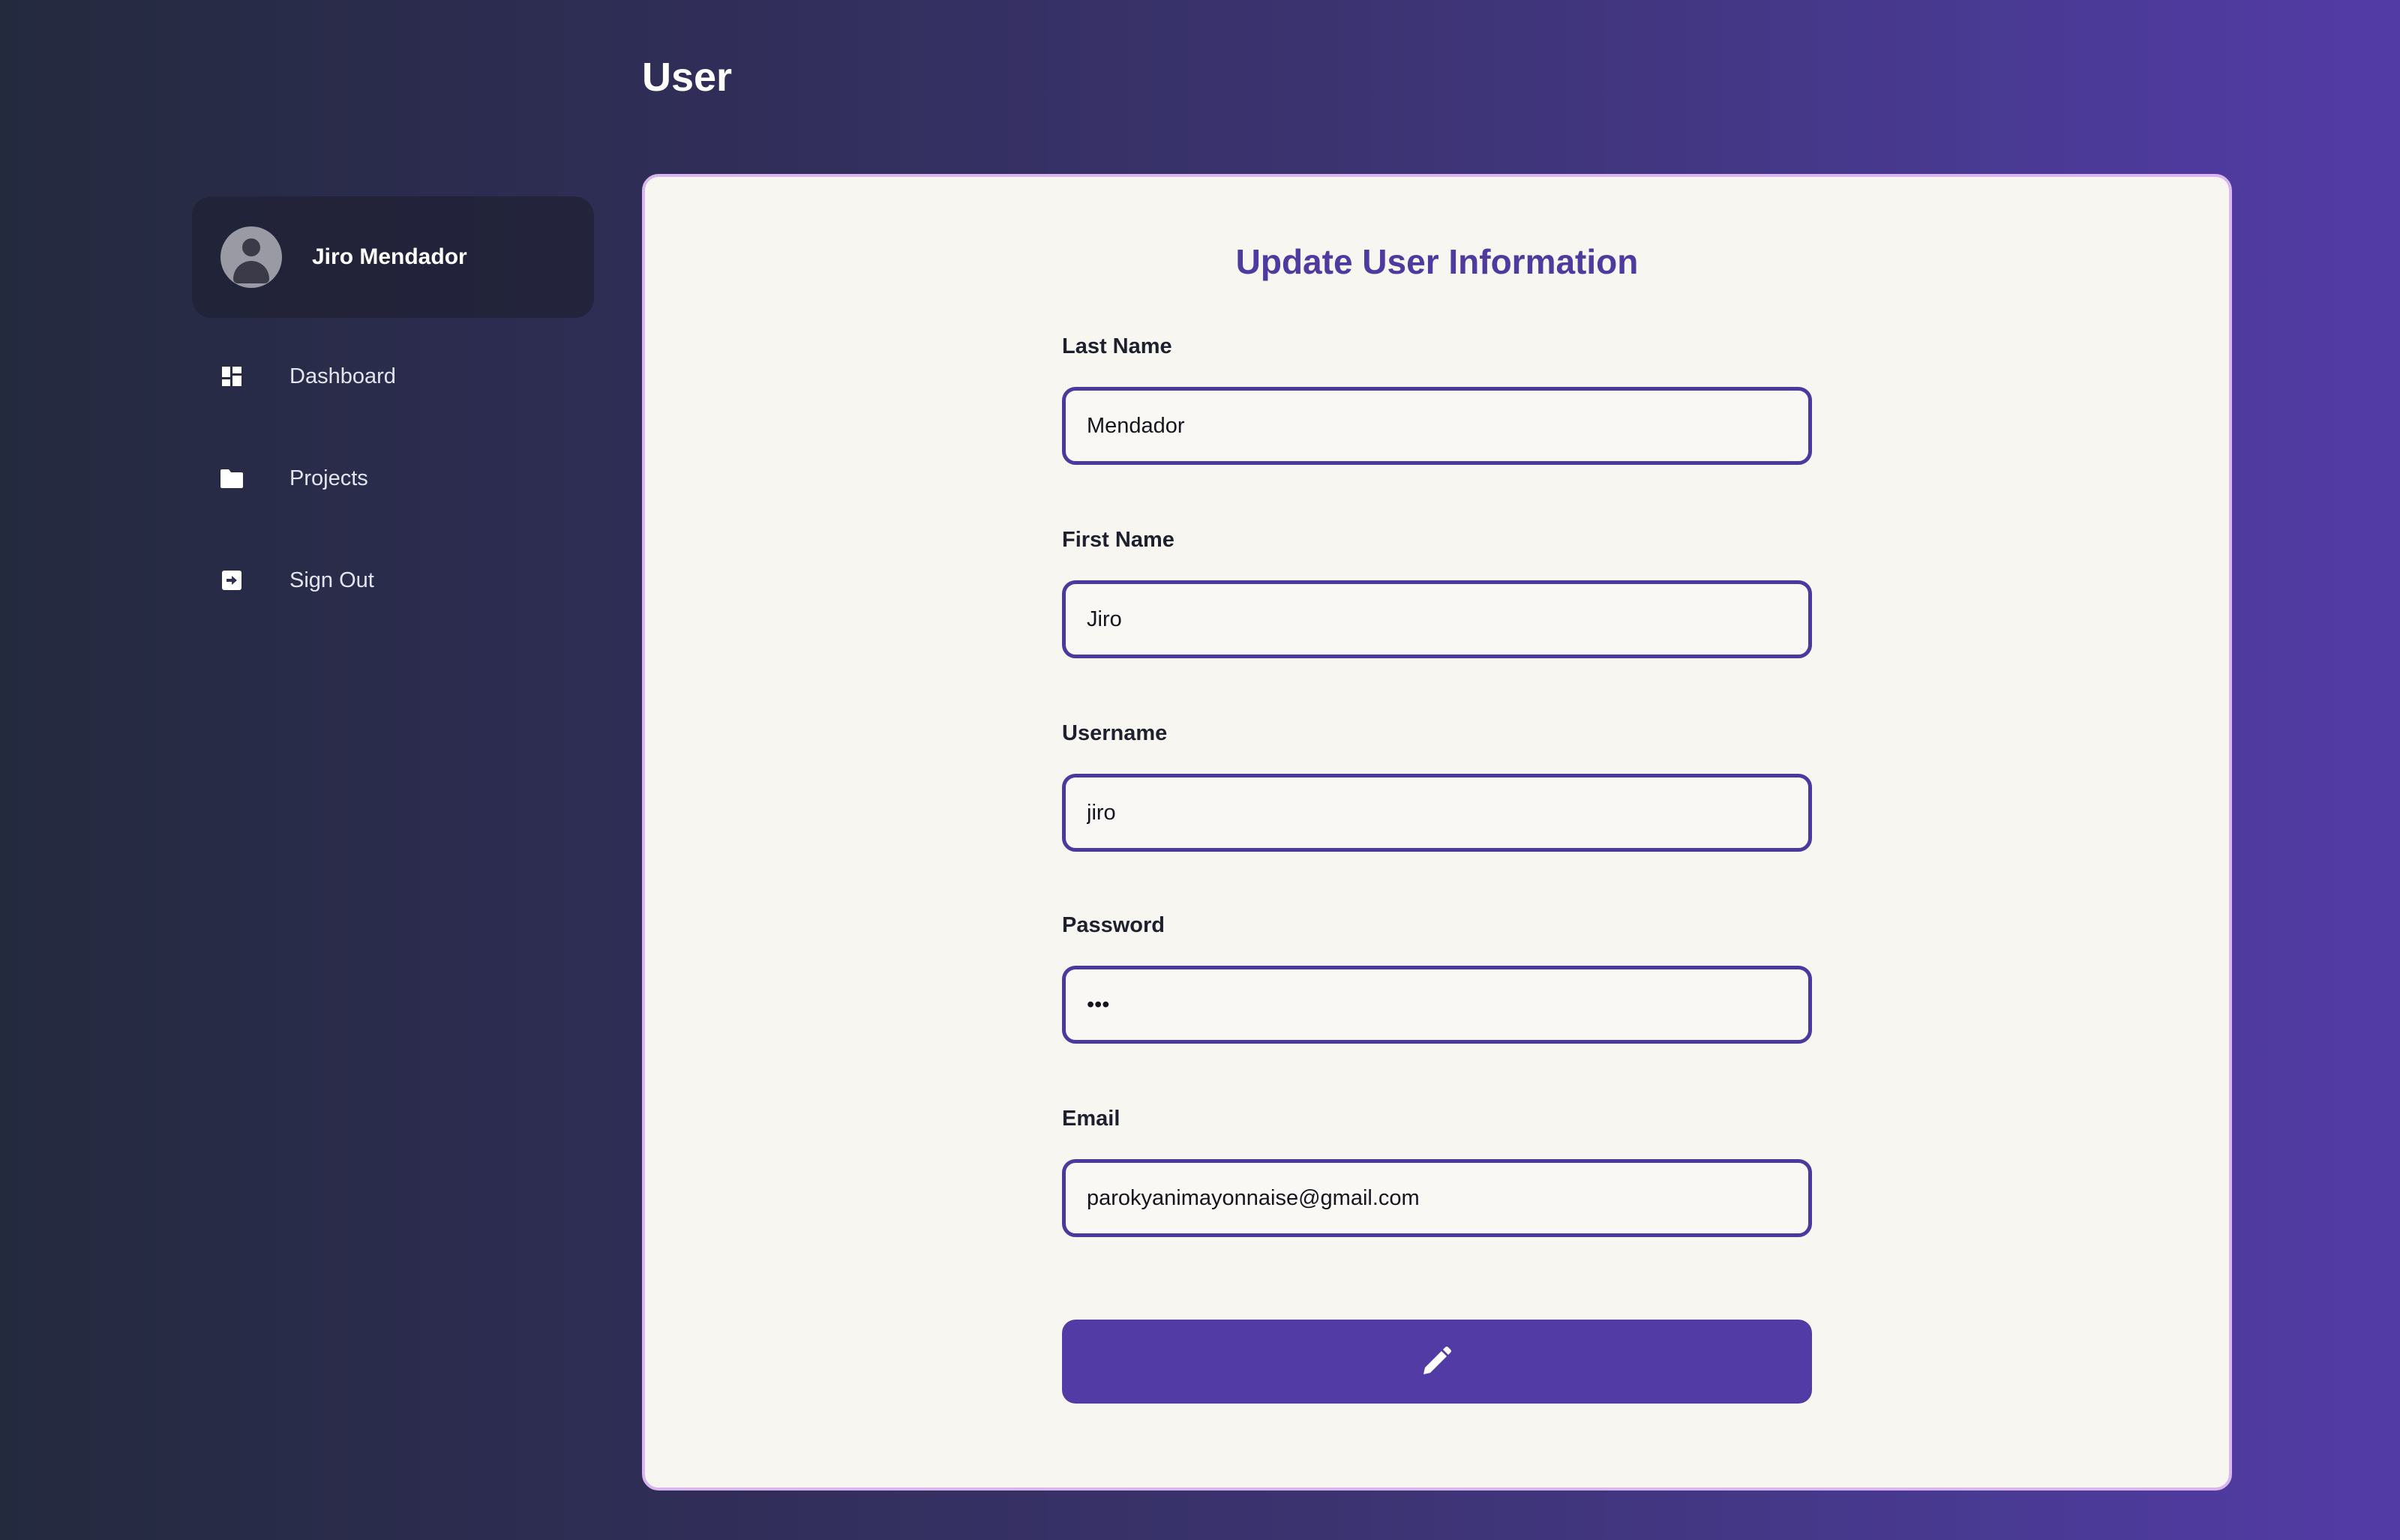  I want to click on email-label: Email, so click(1091, 1119).